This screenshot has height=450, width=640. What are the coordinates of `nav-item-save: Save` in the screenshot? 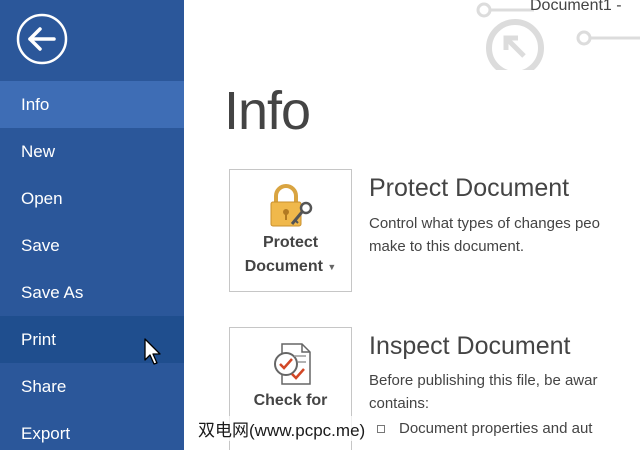 It's located at (92, 245).